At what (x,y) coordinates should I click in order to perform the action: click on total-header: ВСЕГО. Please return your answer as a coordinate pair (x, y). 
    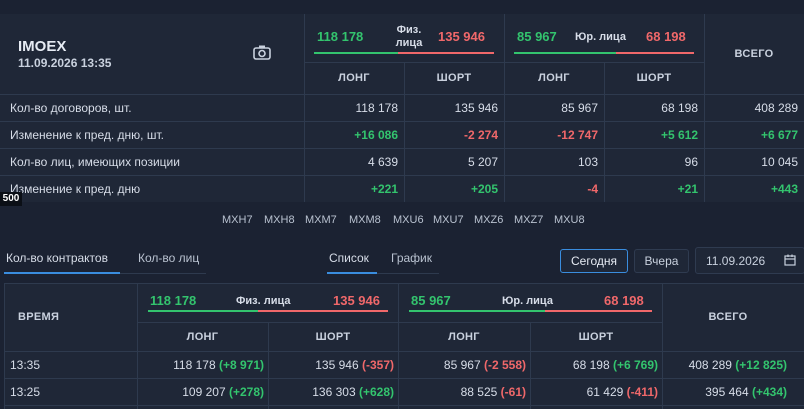
    Looking at the image, I should click on (754, 54).